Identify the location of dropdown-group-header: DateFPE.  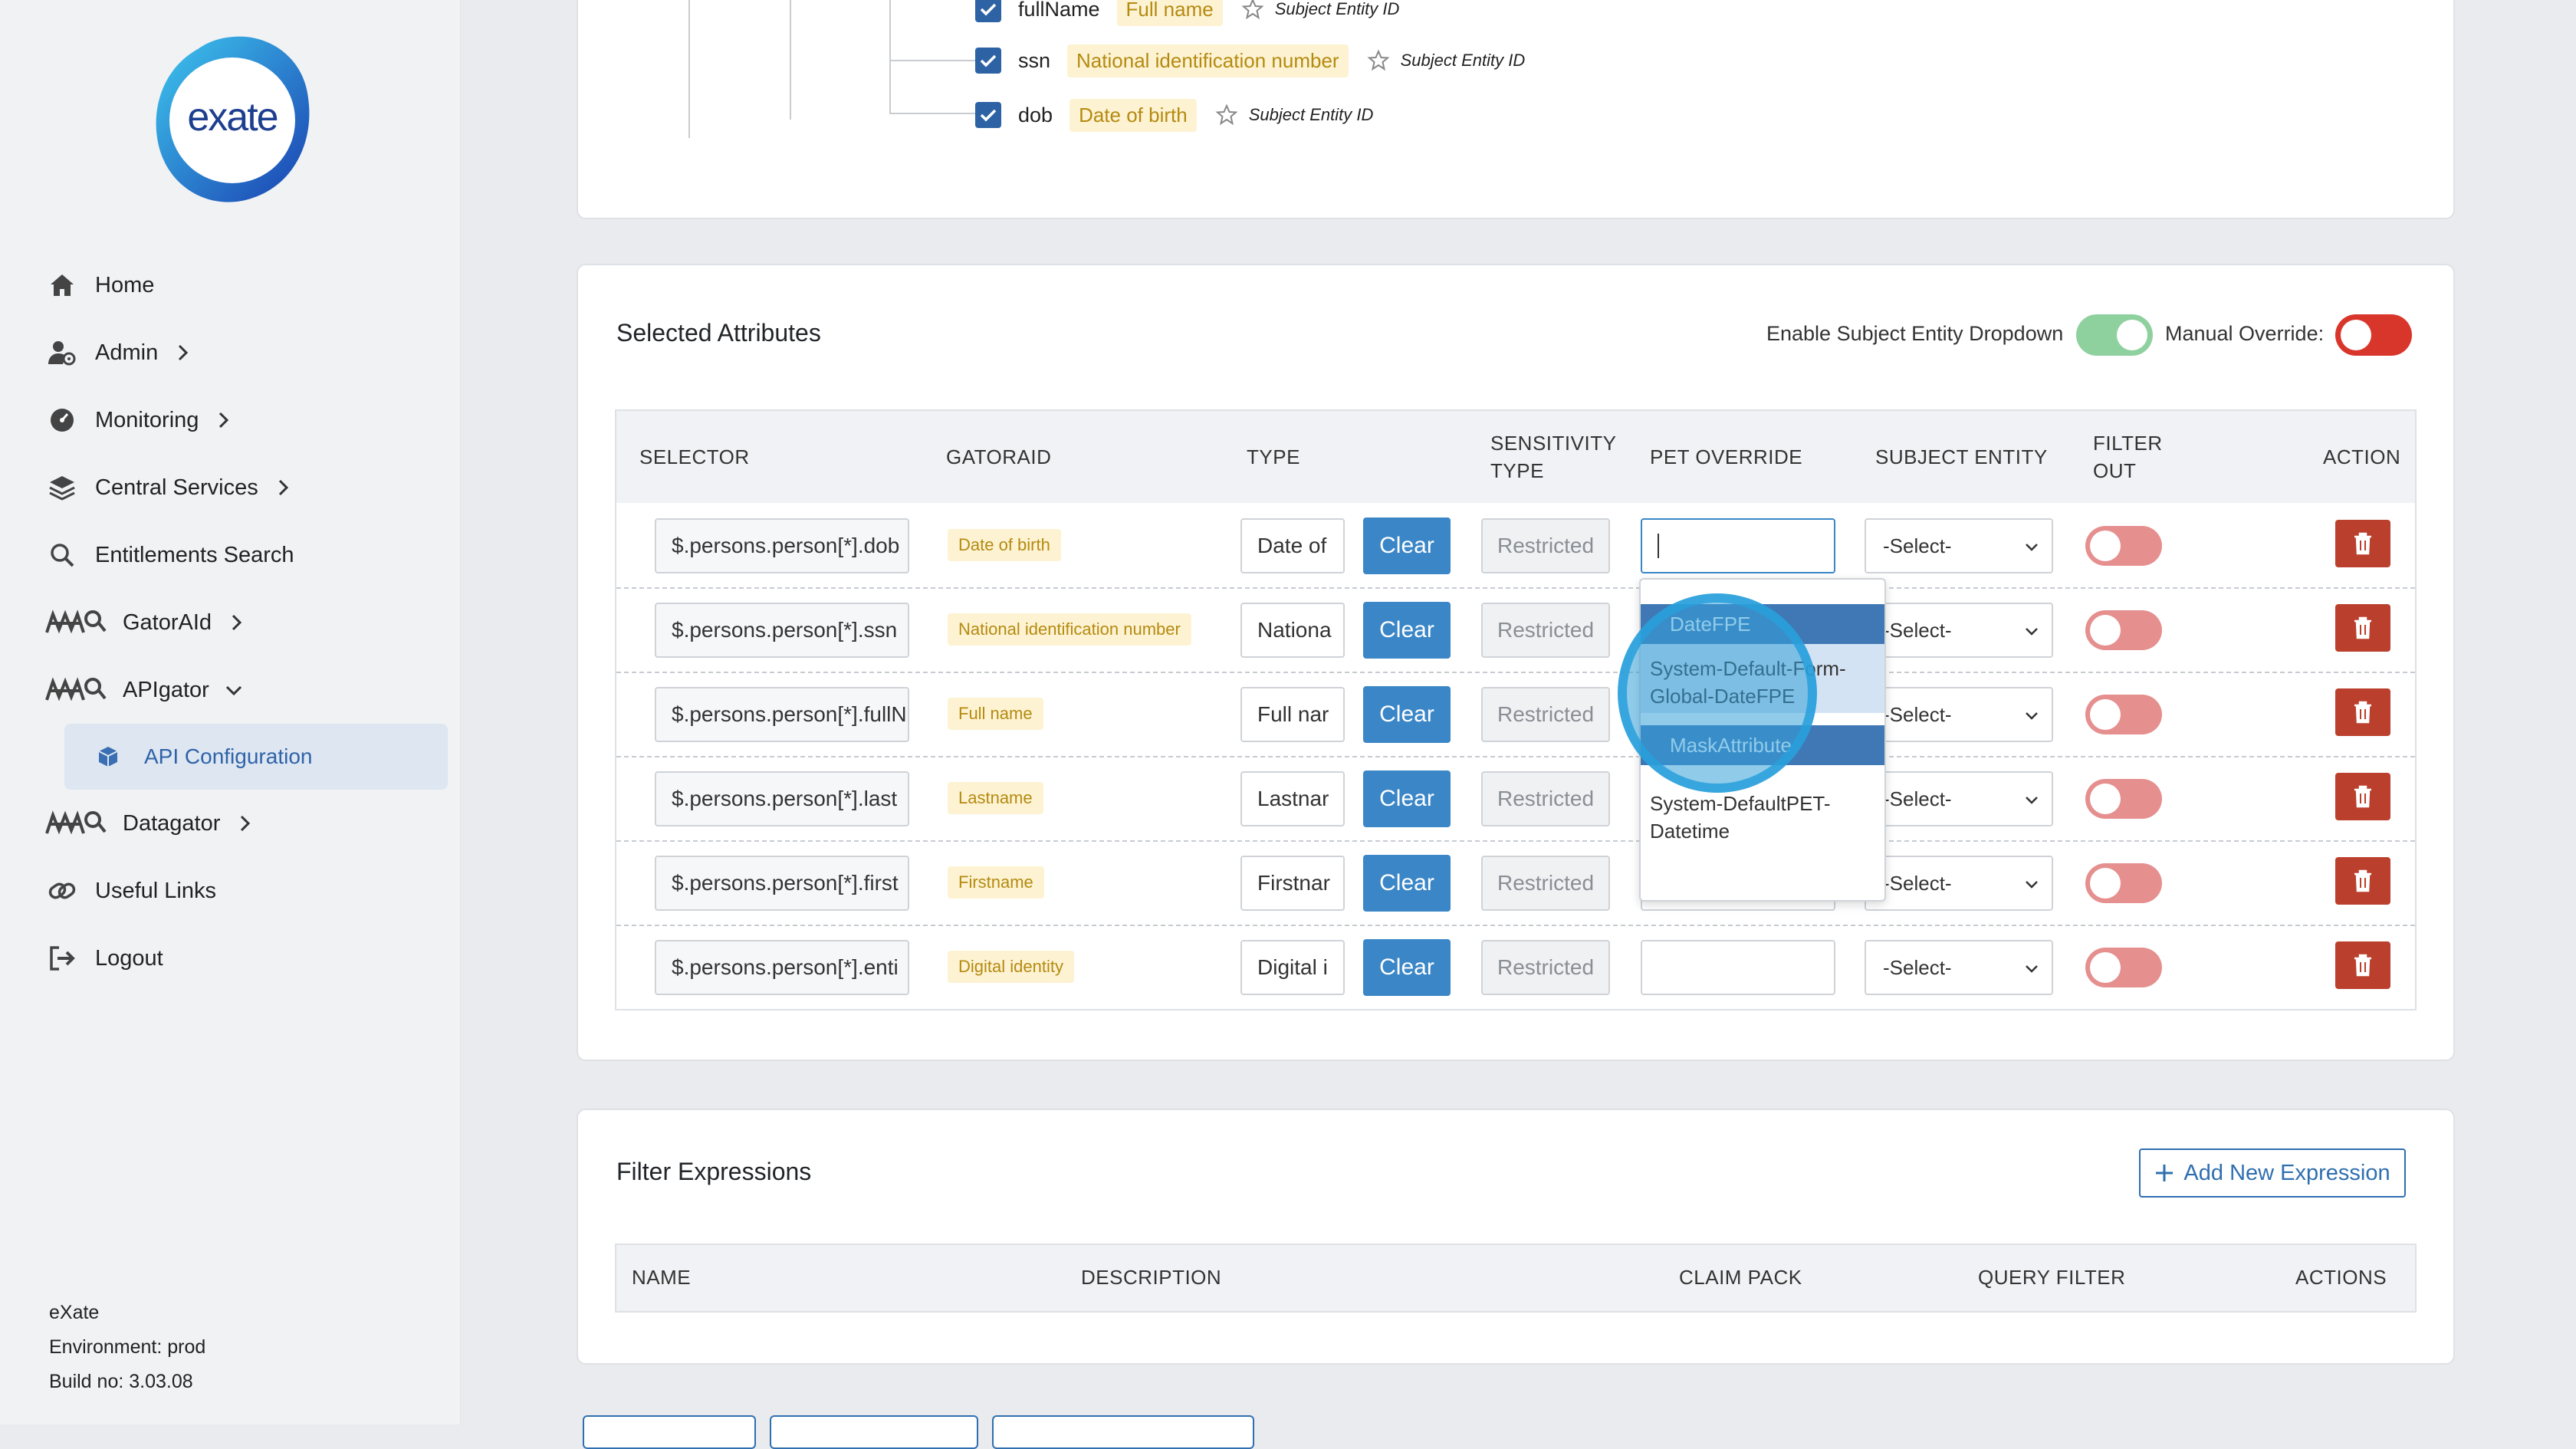
(1763, 624).